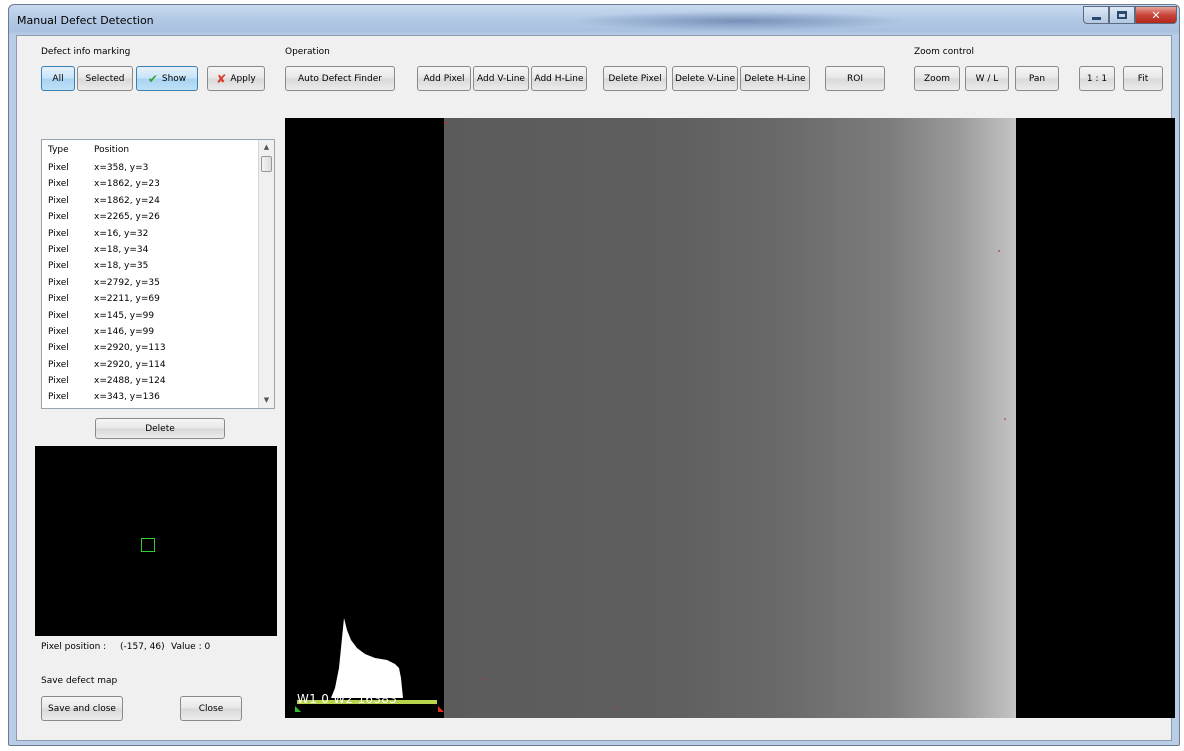 This screenshot has height=751, width=1184. What do you see at coordinates (150, 333) in the screenshot?
I see `defect-row: Pixel x=146, y=99` at bounding box center [150, 333].